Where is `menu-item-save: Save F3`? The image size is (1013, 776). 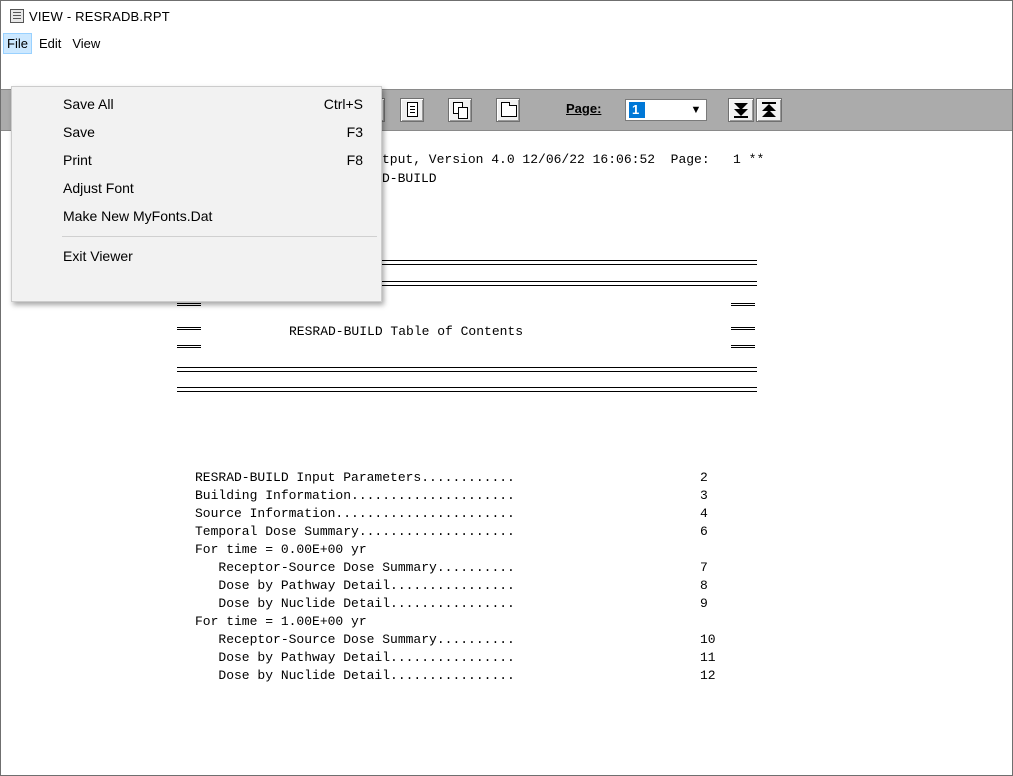
menu-item-save: Save F3 is located at coordinates (196, 132).